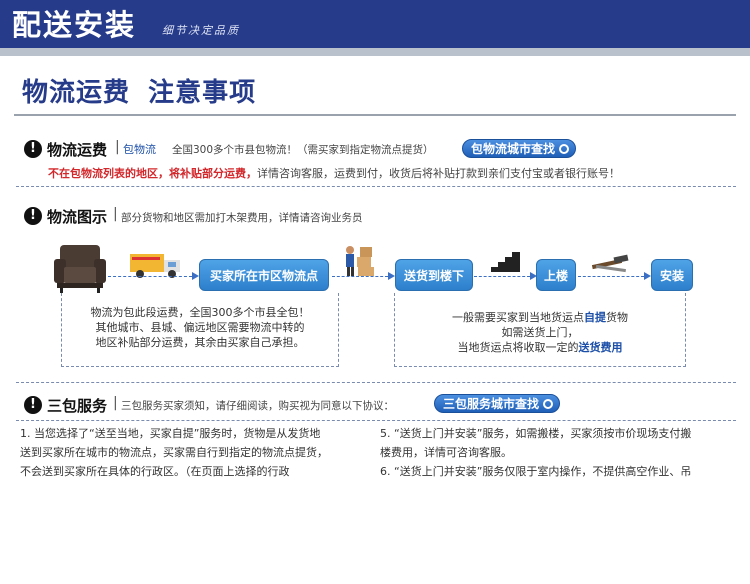 The height and width of the screenshot is (584, 750). Describe the element at coordinates (174, 452) in the screenshot. I see `terms-line: 送到买家所在城市的物流点，买家需自行到指定的物流点提货，` at that location.